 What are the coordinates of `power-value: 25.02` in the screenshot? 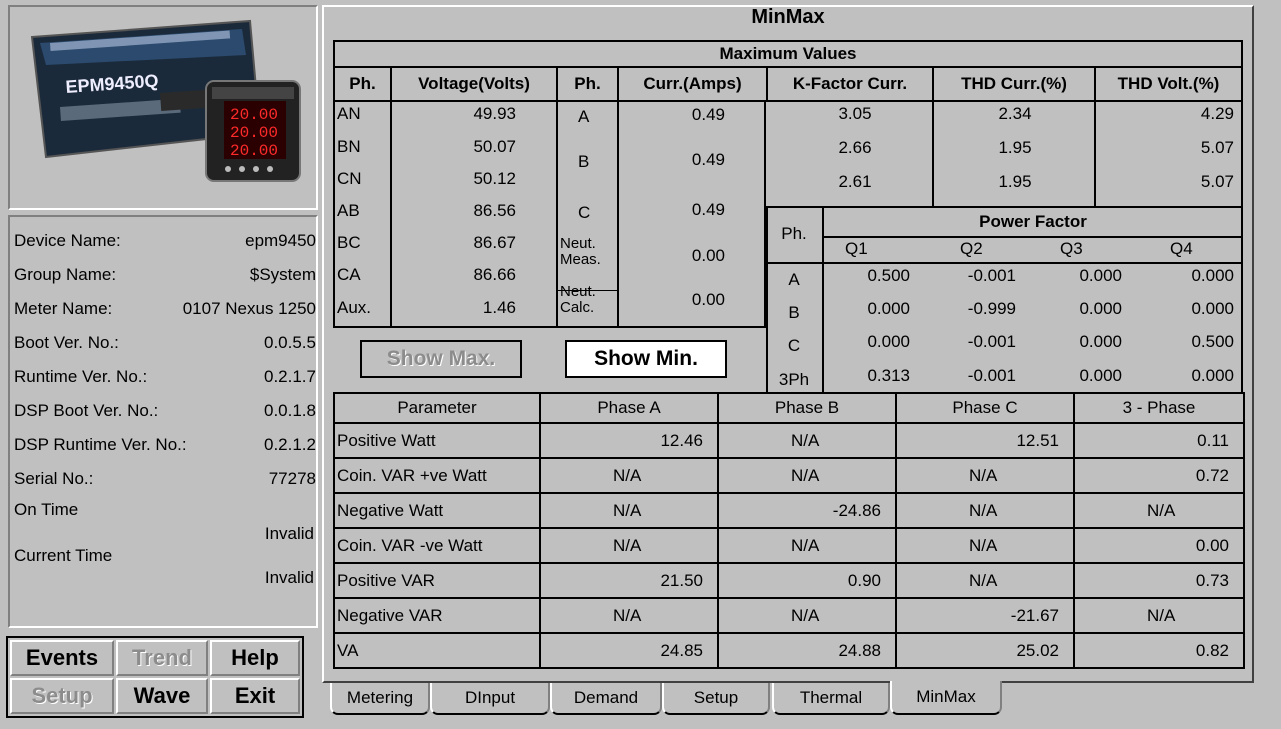 It's located at (985, 650).